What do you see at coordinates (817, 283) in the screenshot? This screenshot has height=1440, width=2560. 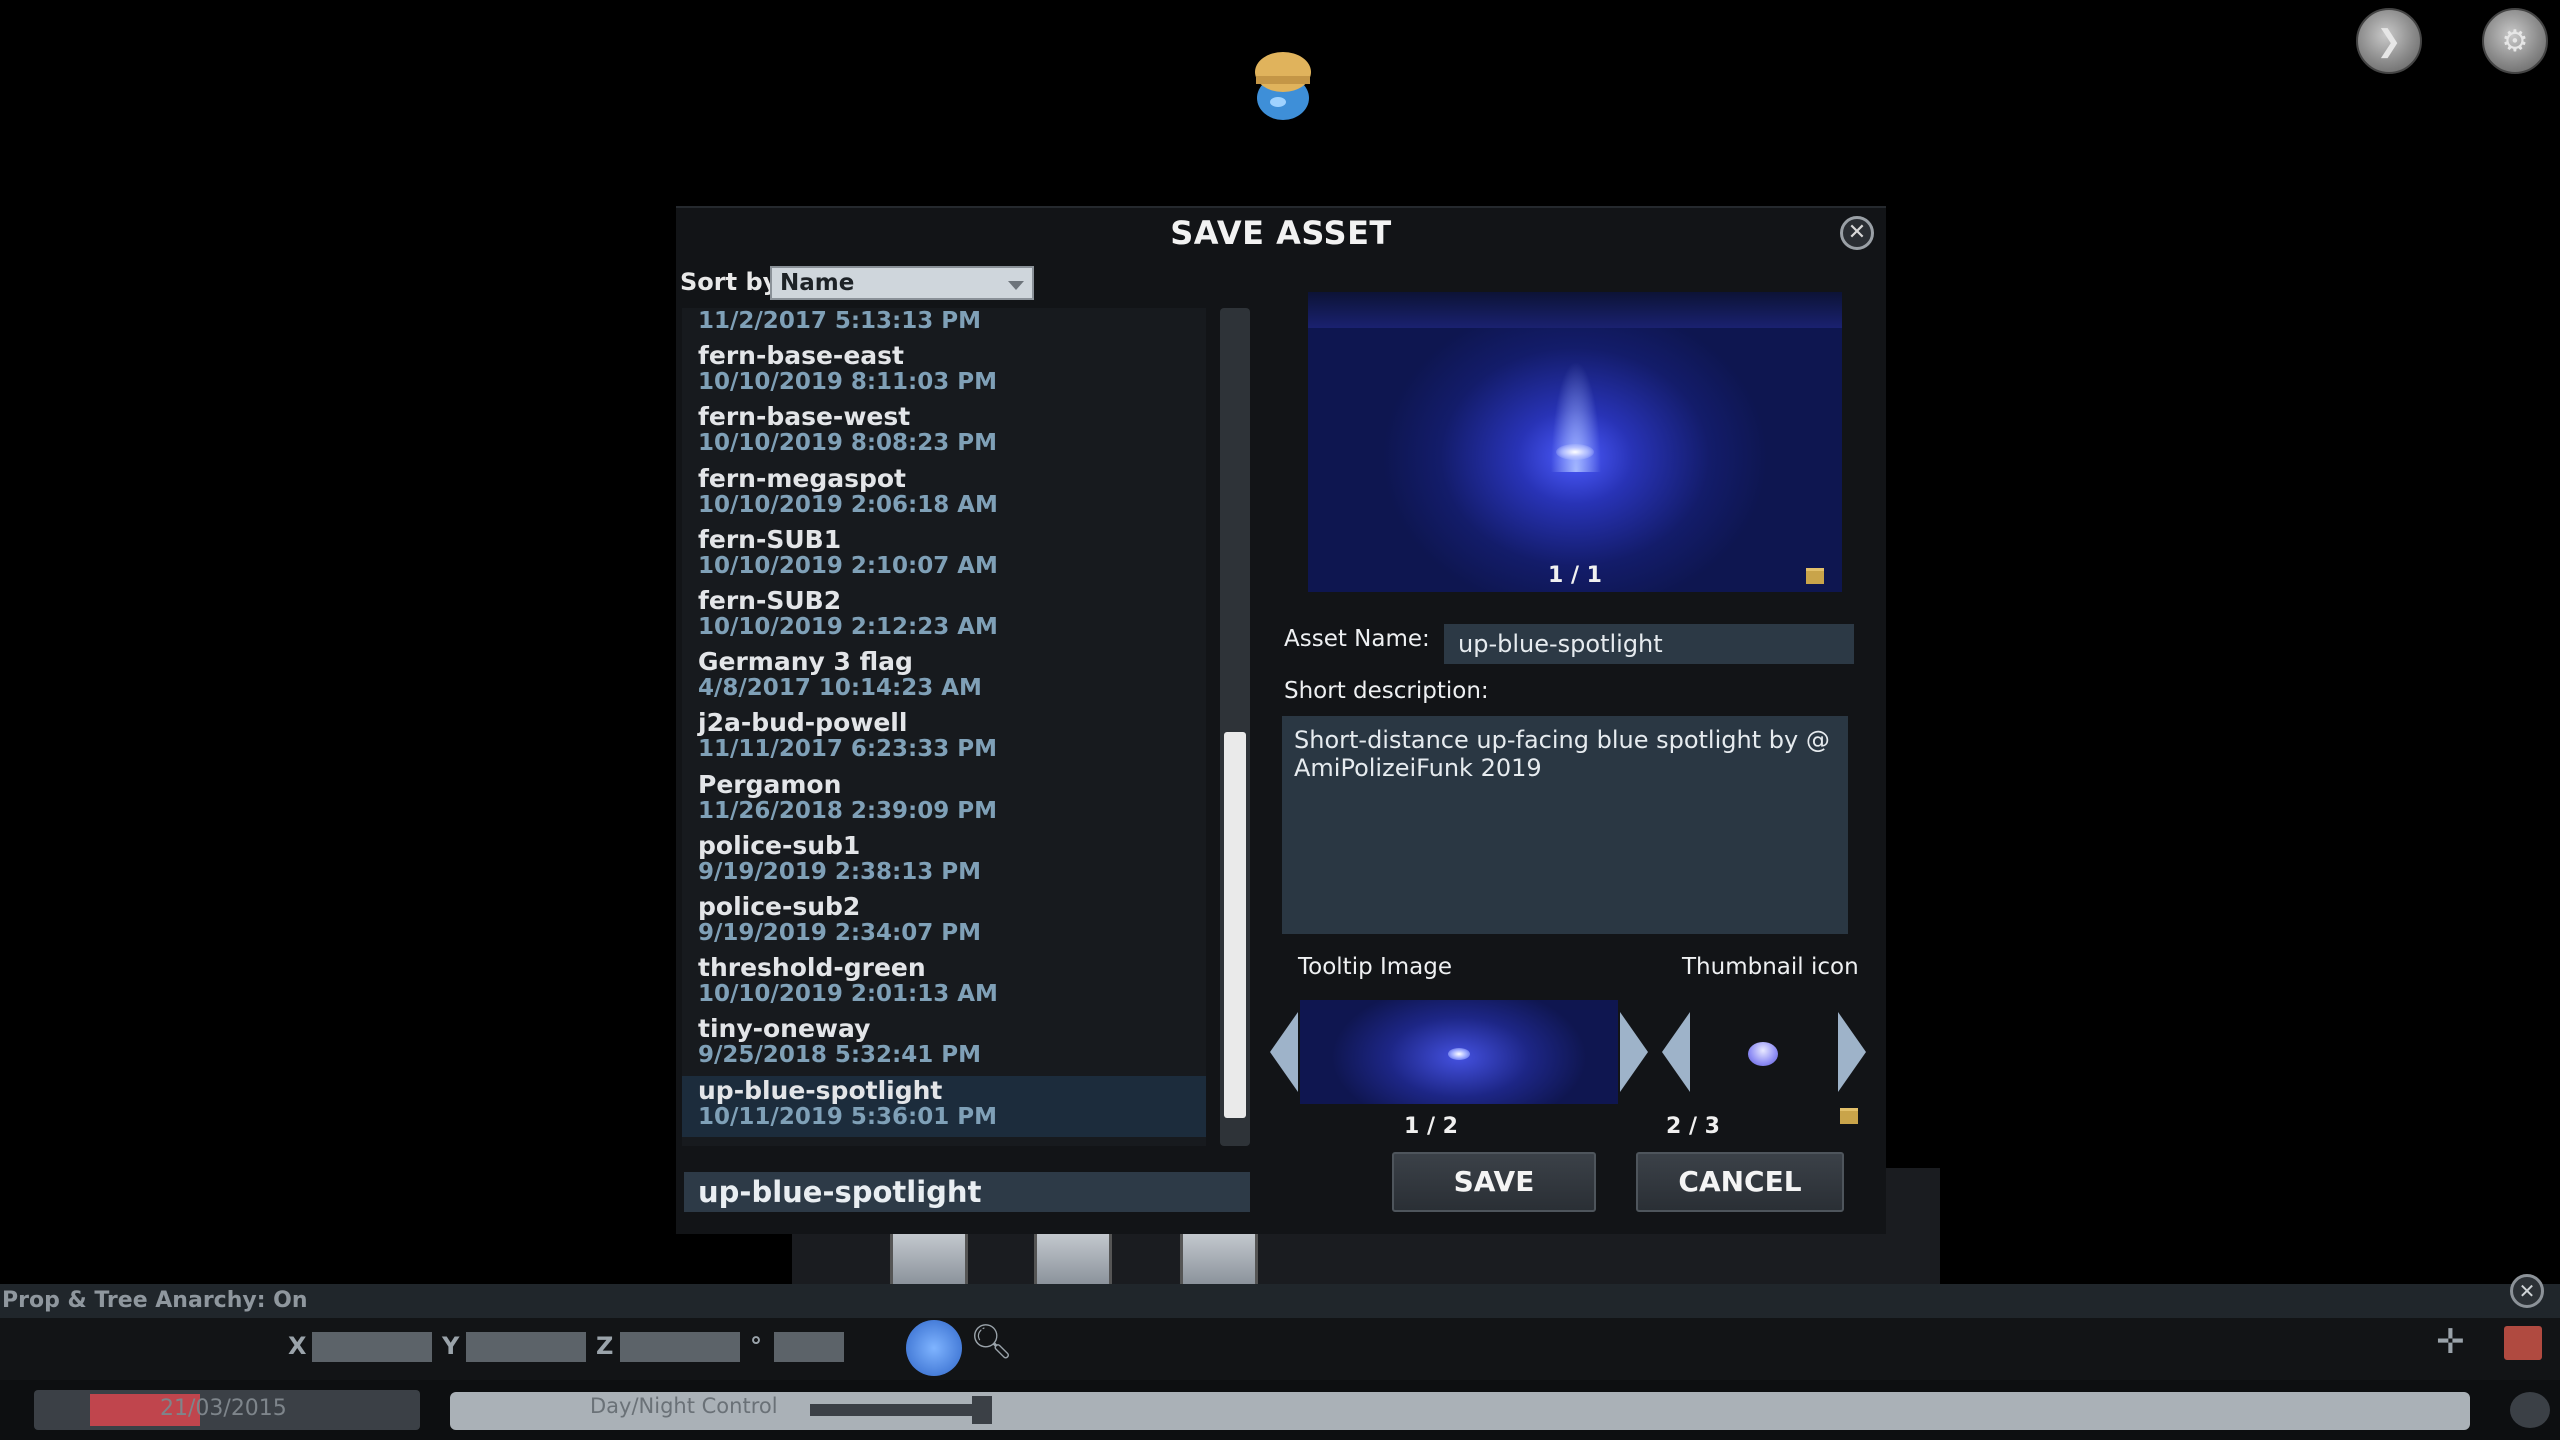 I see `sort-value: Name` at bounding box center [817, 283].